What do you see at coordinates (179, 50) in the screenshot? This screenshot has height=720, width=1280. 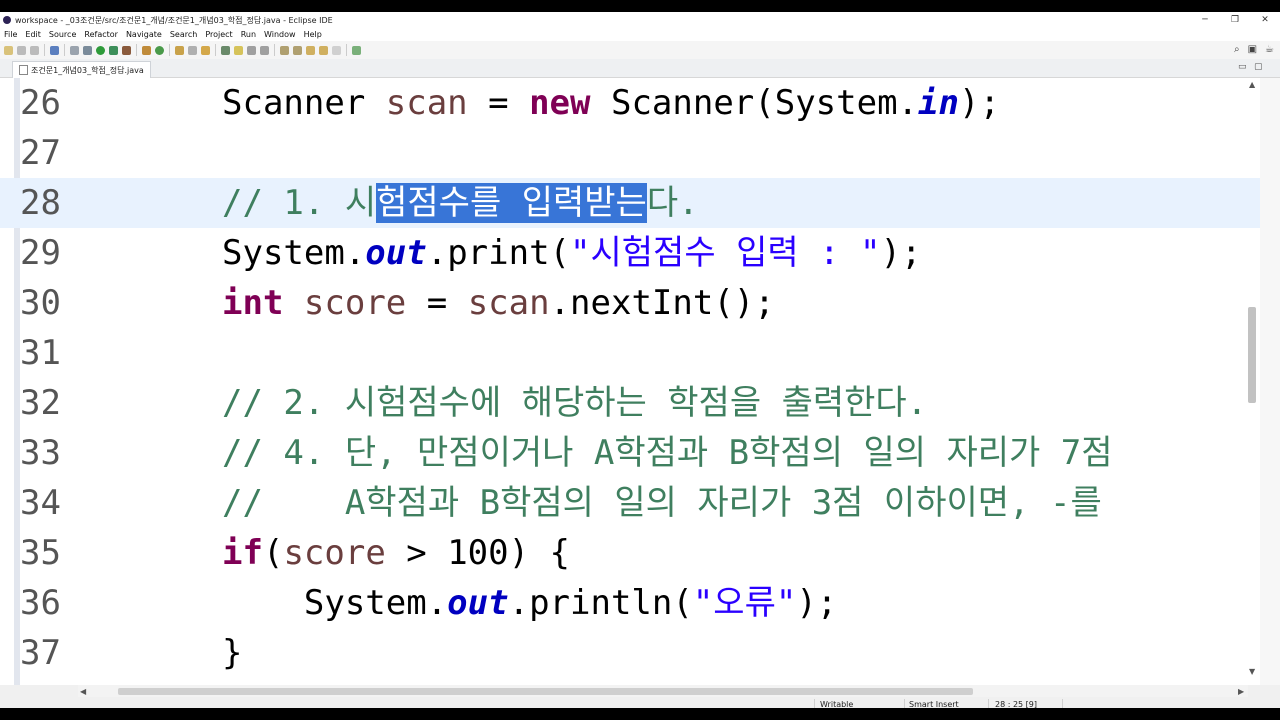 I see `open-type-icon` at bounding box center [179, 50].